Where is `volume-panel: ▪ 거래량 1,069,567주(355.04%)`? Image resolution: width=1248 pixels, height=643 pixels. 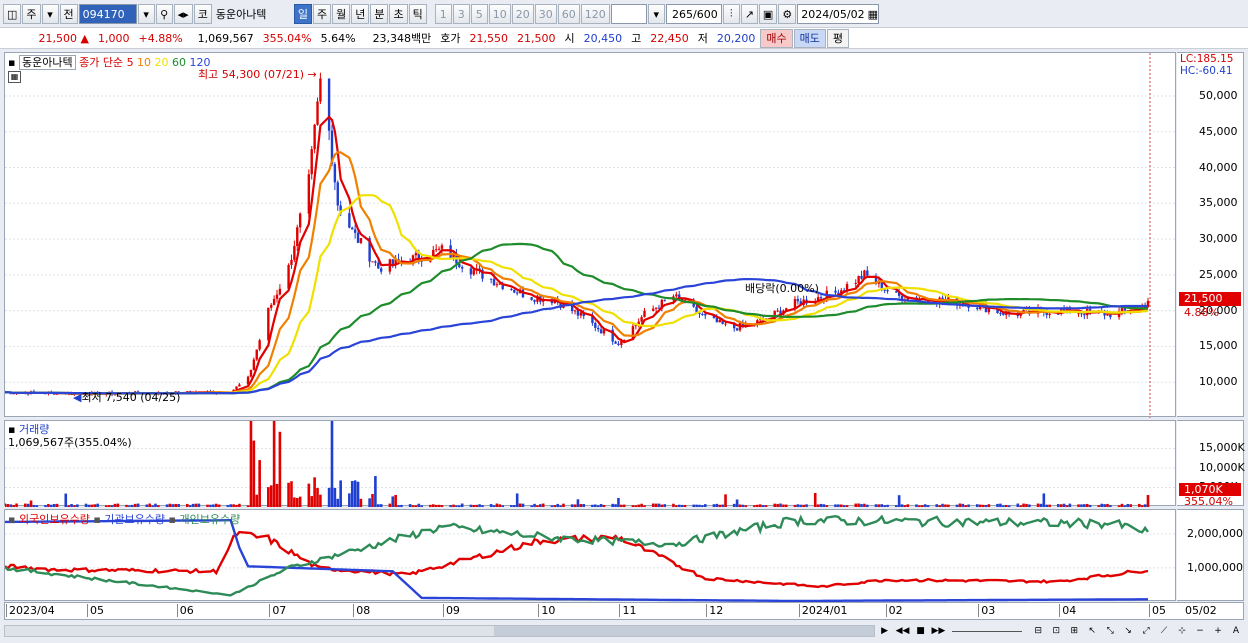 volume-panel: ▪ 거래량 1,069,567주(355.04%) is located at coordinates (590, 463).